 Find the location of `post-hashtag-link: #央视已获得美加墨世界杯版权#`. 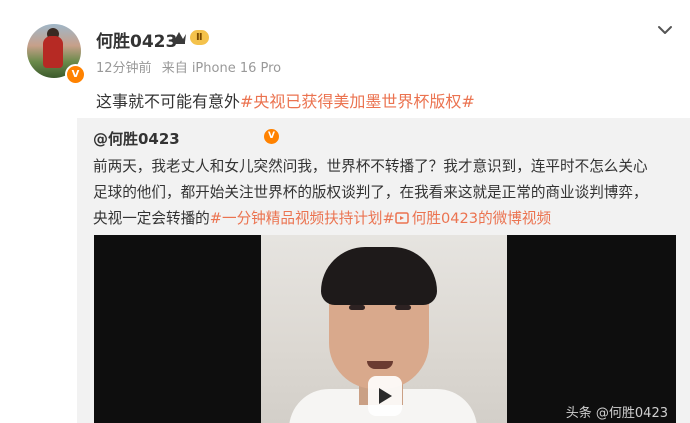

post-hashtag-link: #央视已获得美加墨世界杯版权# is located at coordinates (357, 101).